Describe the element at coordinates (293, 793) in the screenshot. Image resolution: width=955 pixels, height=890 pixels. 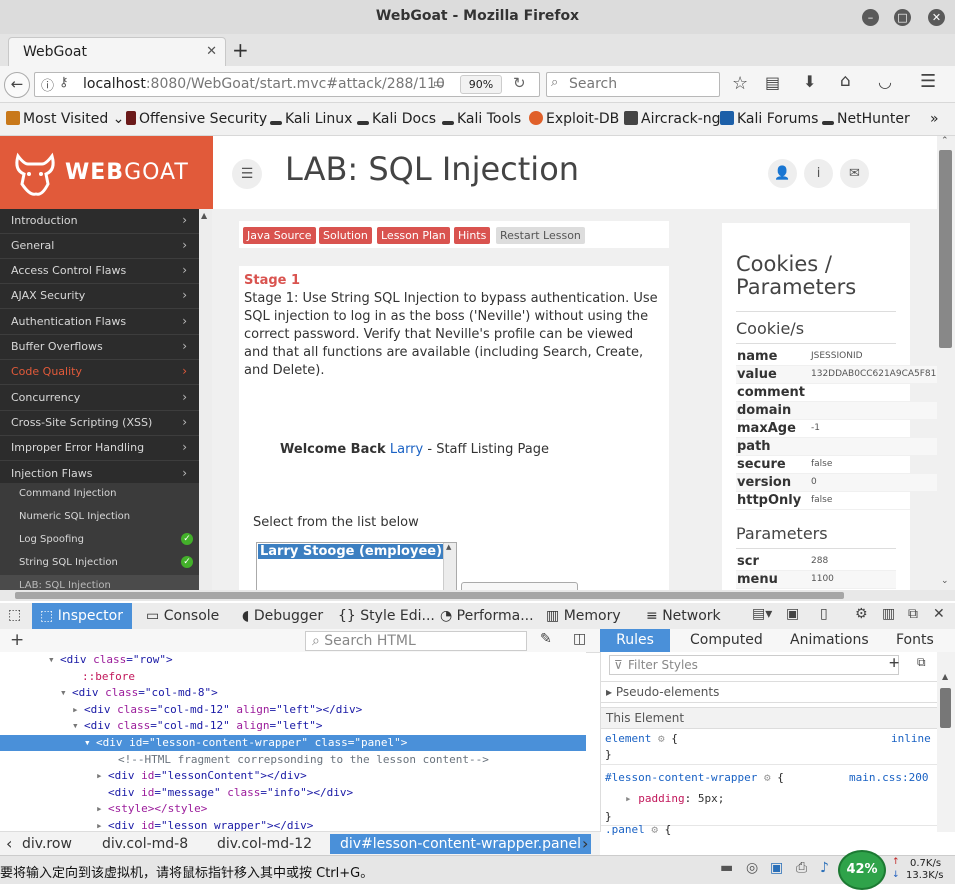
I see `markup-node: <div id="message" class="info"></div>` at that location.